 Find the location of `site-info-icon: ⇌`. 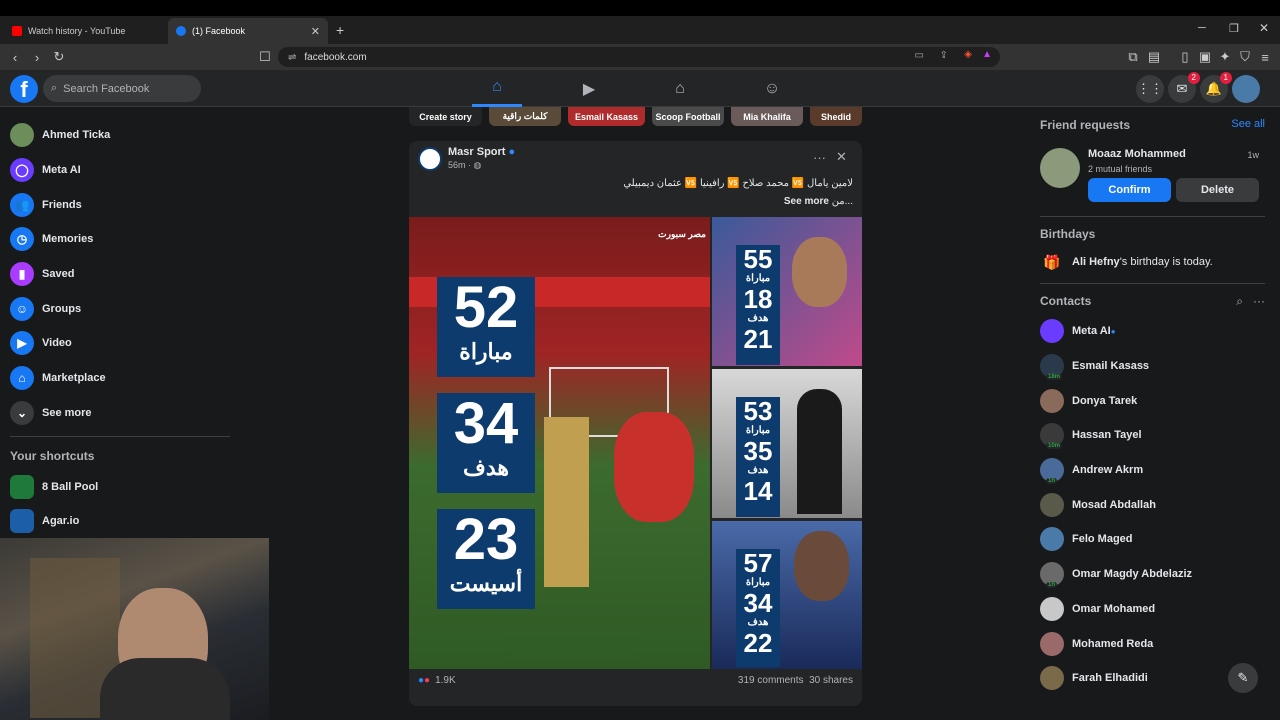

site-info-icon: ⇌ is located at coordinates (292, 57).